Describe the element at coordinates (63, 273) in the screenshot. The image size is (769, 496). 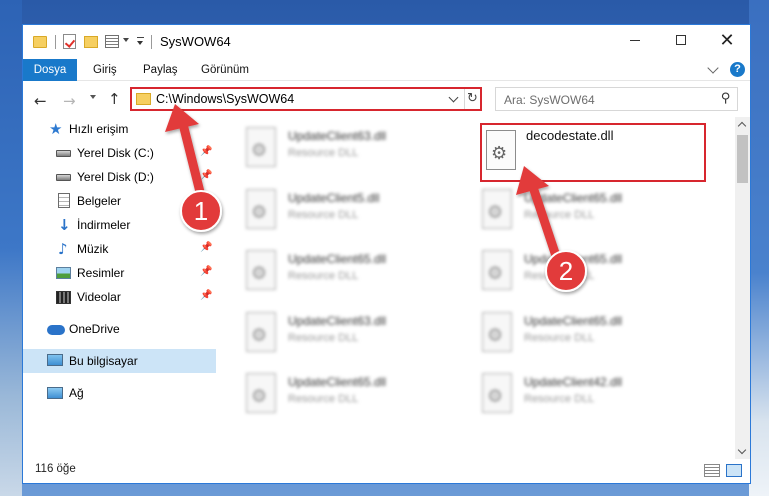
I see `pictures-icon` at that location.